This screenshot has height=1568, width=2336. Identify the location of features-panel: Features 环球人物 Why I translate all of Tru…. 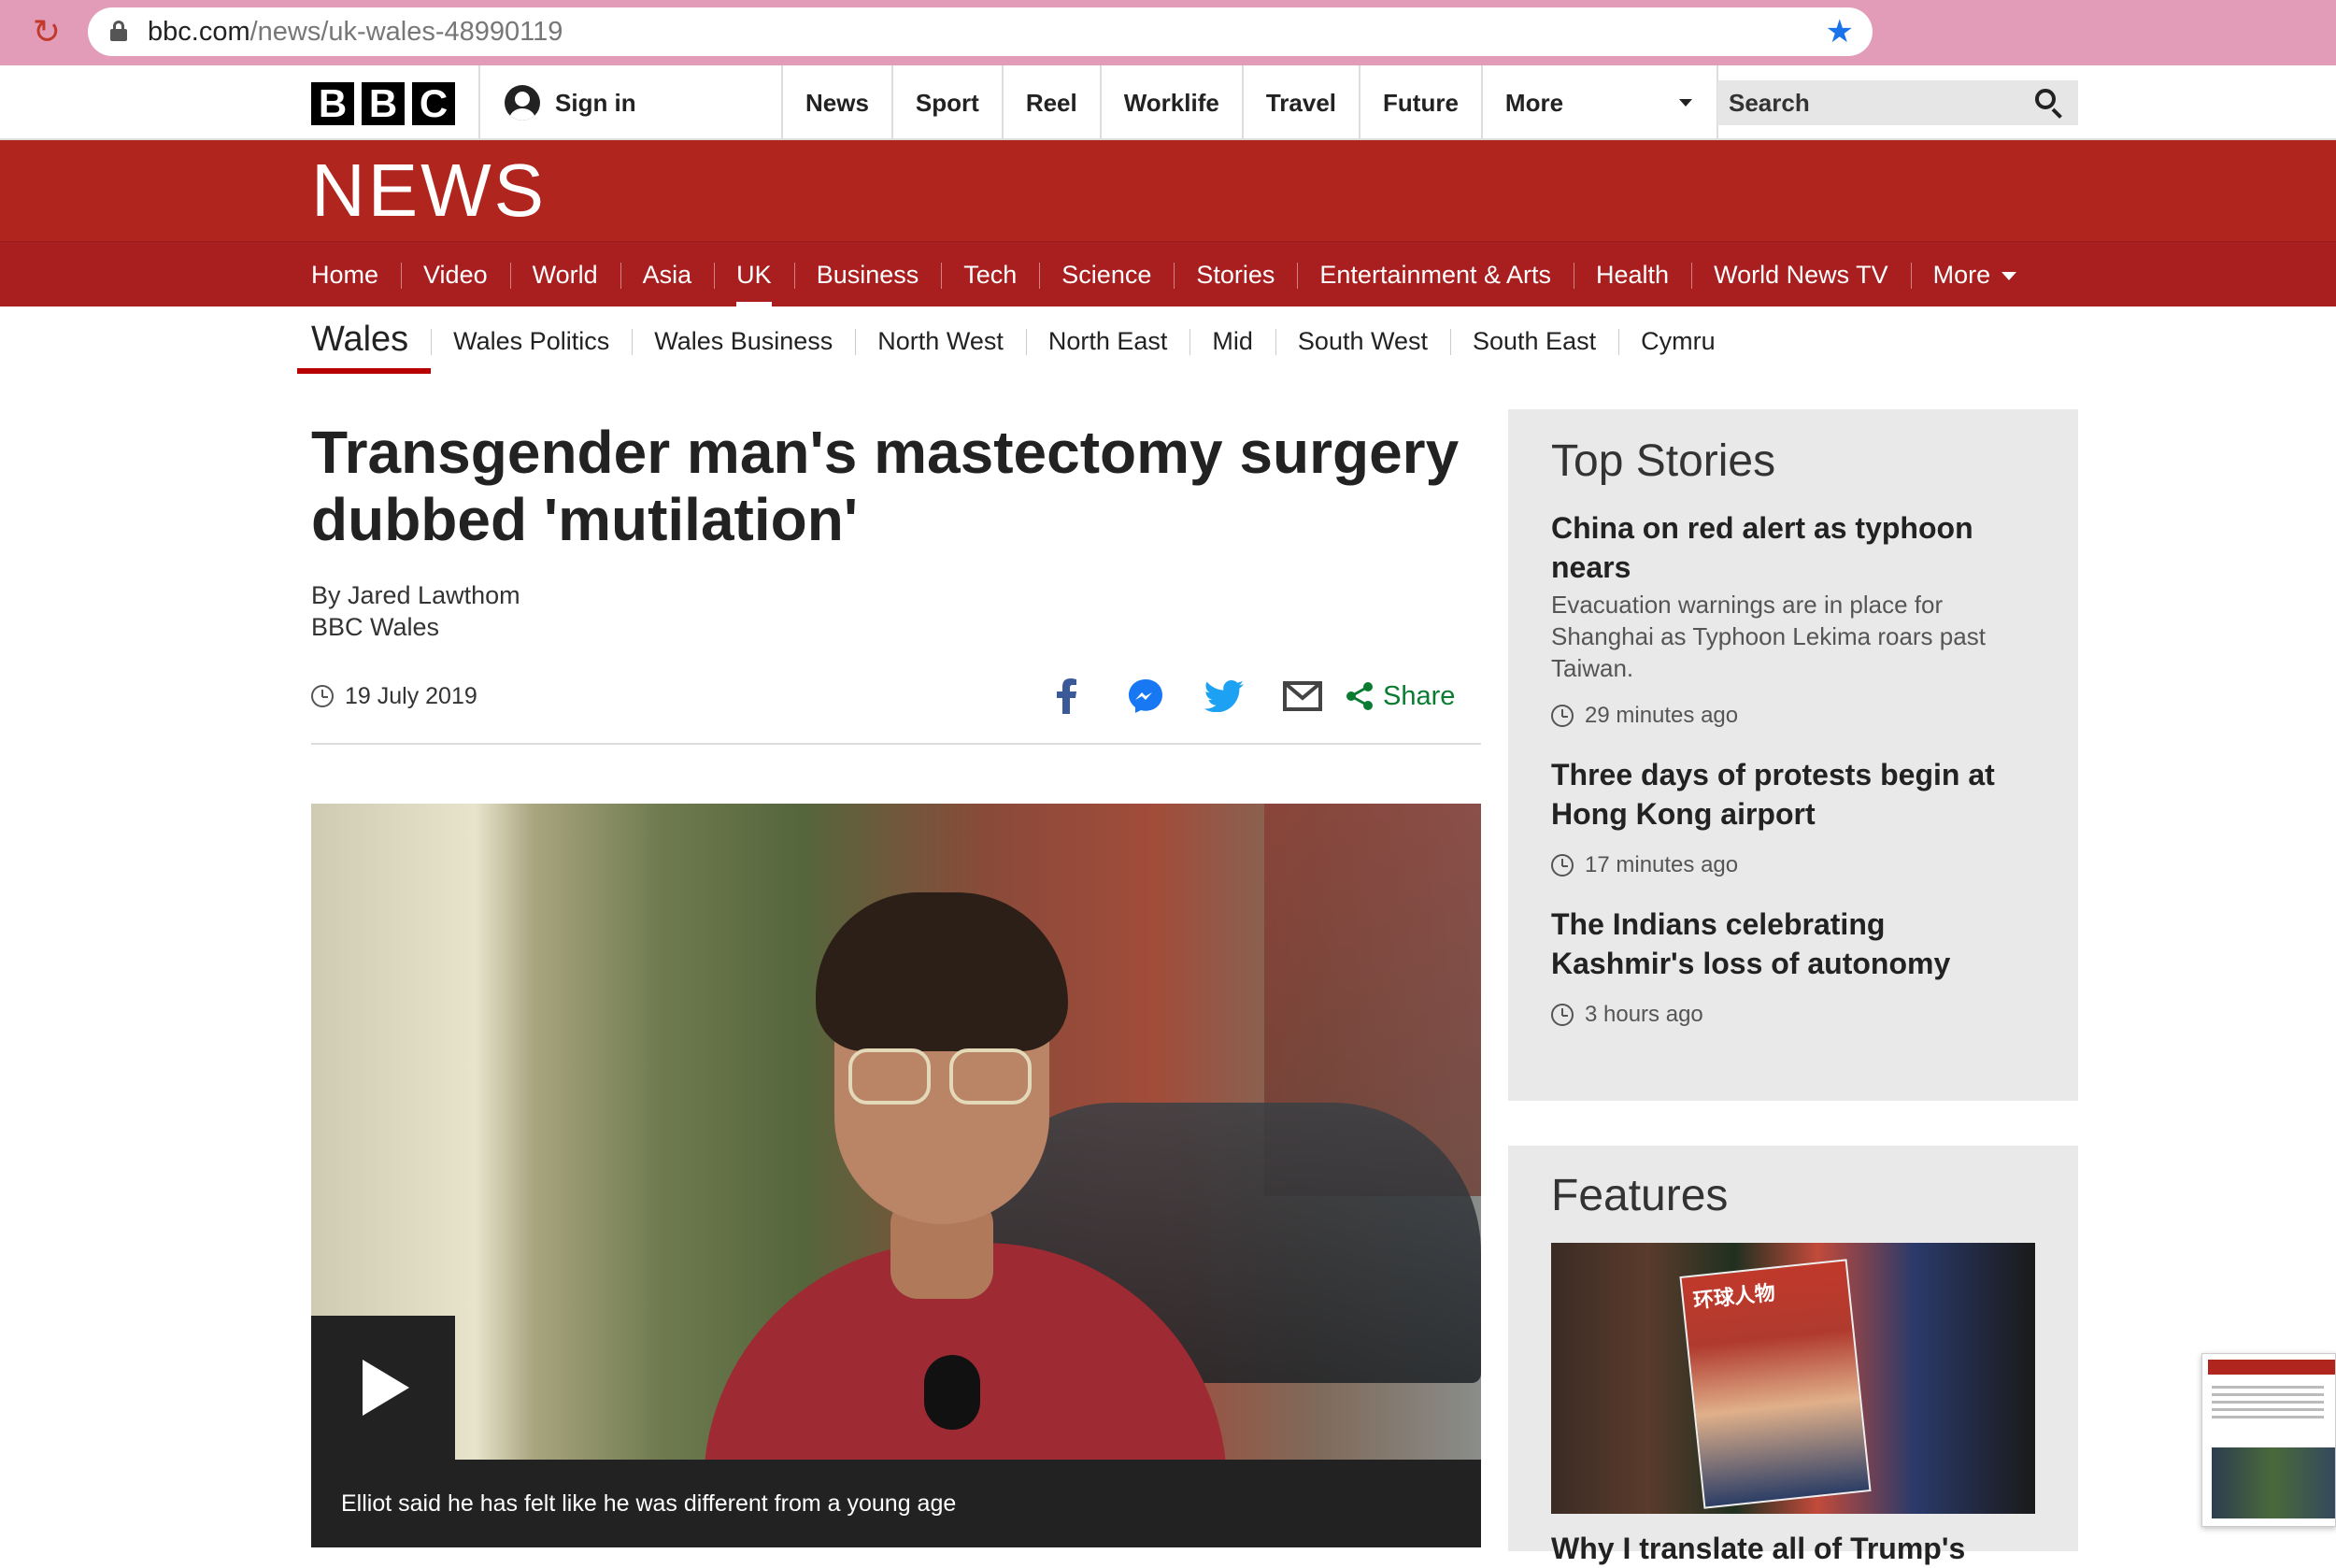
(1793, 1355).